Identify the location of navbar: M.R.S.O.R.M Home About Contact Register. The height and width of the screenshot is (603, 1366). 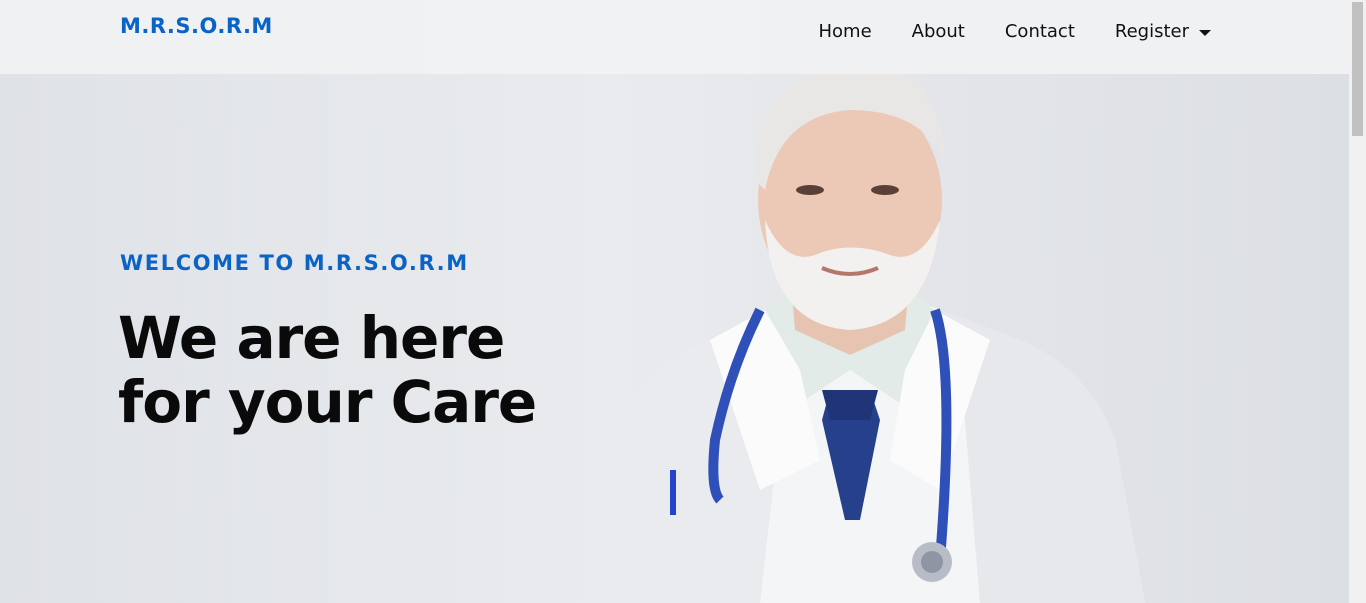
(674, 37).